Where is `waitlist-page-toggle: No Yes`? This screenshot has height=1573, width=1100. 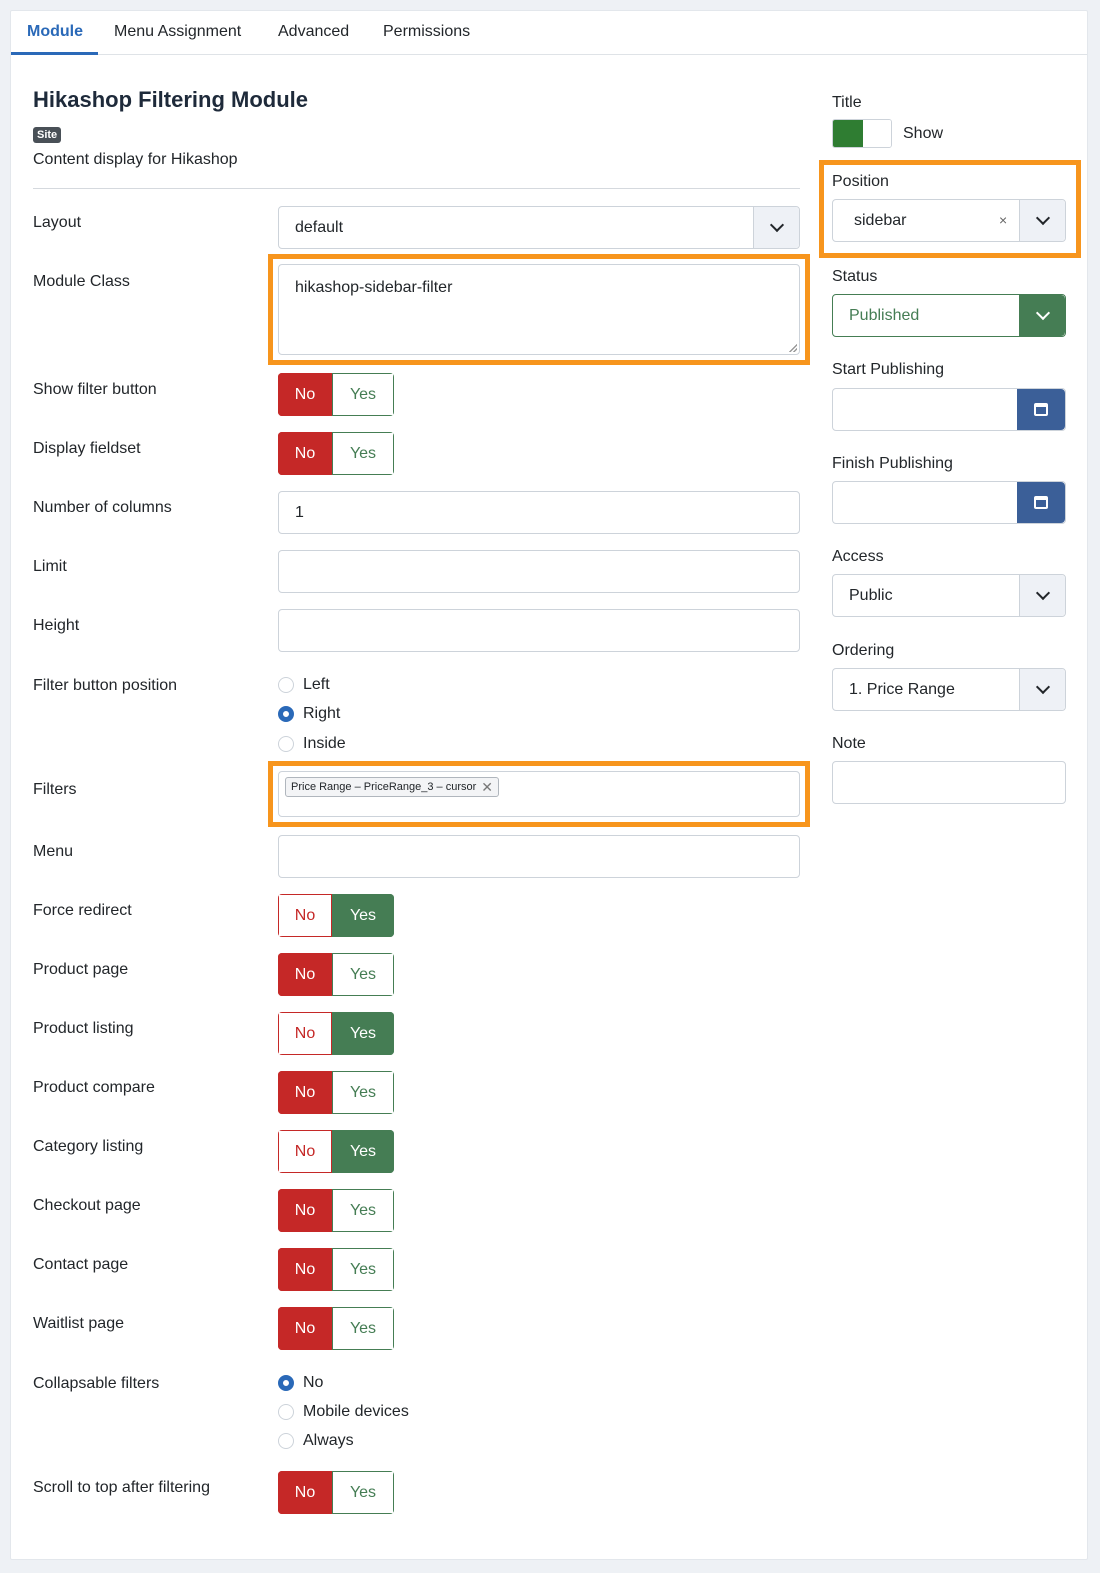 waitlist-page-toggle: No Yes is located at coordinates (336, 1328).